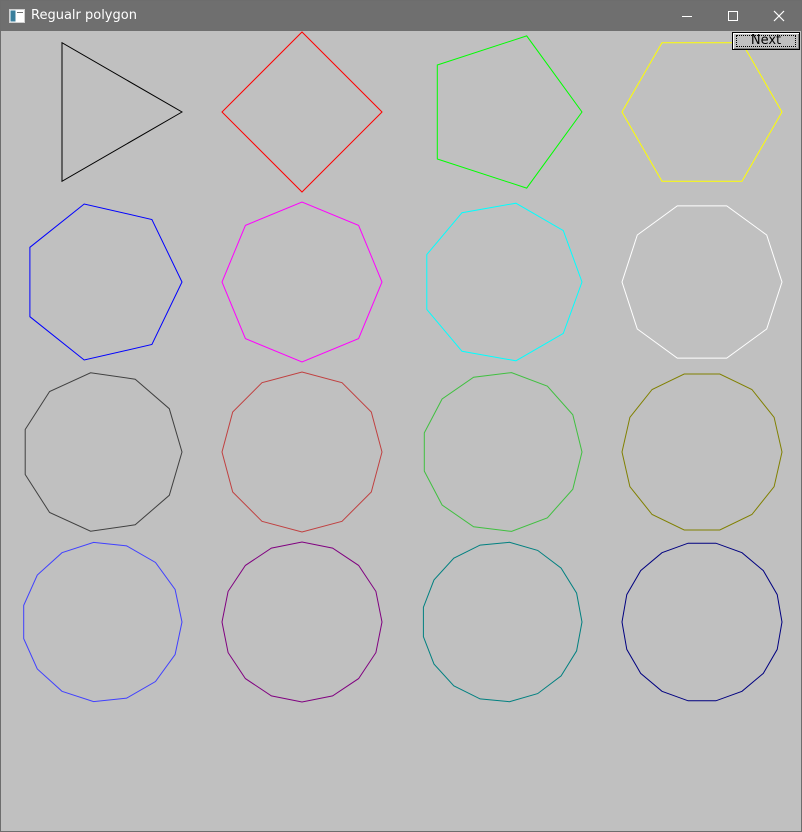 This screenshot has height=832, width=802. What do you see at coordinates (17, 16) in the screenshot?
I see `app-window-icon` at bounding box center [17, 16].